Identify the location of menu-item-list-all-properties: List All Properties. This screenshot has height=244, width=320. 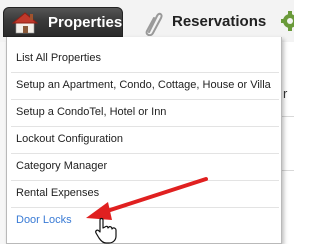
(147, 58).